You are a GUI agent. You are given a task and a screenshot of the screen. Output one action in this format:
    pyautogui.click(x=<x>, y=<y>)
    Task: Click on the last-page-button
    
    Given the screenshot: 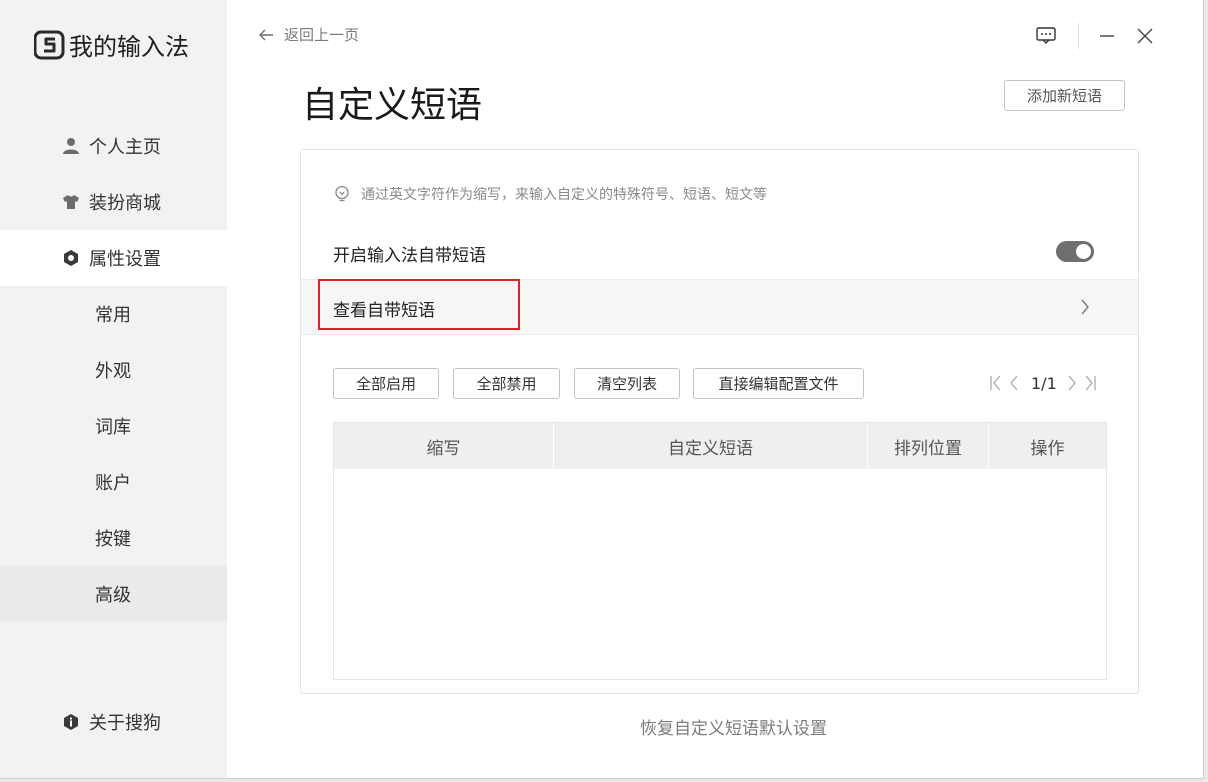 What is the action you would take?
    pyautogui.click(x=1090, y=383)
    